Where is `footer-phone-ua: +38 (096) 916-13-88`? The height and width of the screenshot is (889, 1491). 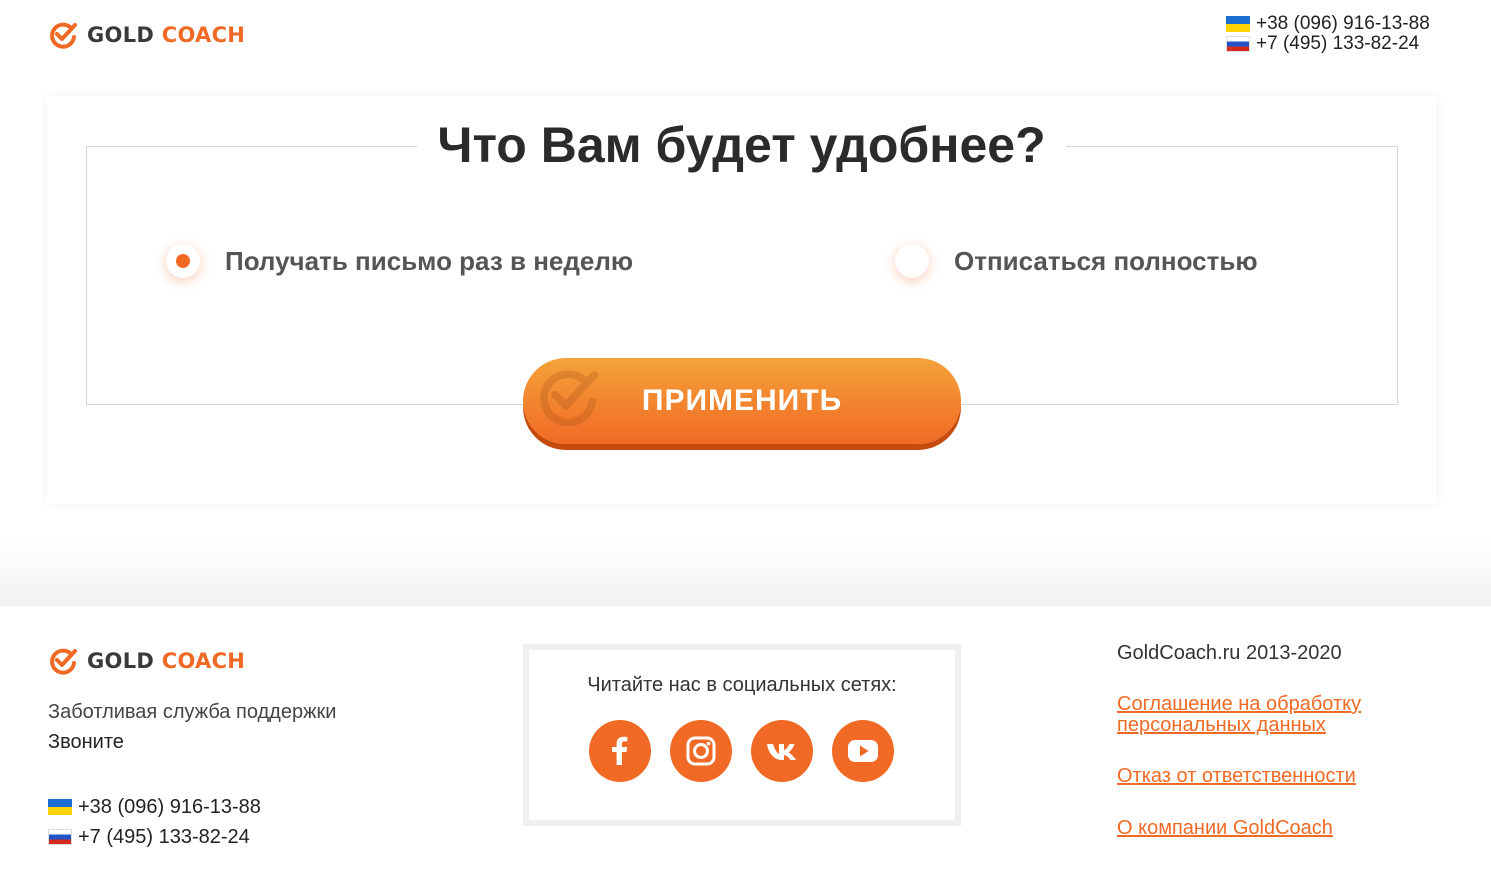
footer-phone-ua: +38 (096) 916-13-88 is located at coordinates (154, 807).